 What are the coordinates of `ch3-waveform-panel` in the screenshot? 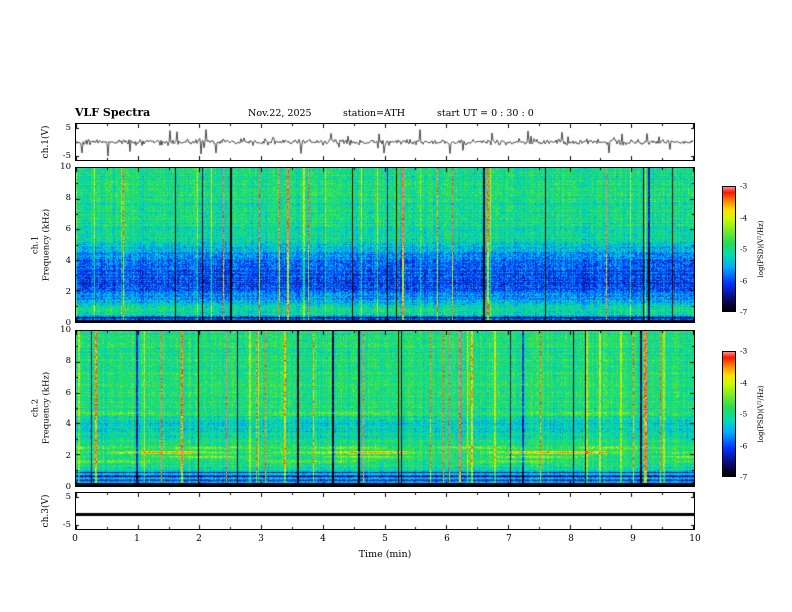 It's located at (385, 511).